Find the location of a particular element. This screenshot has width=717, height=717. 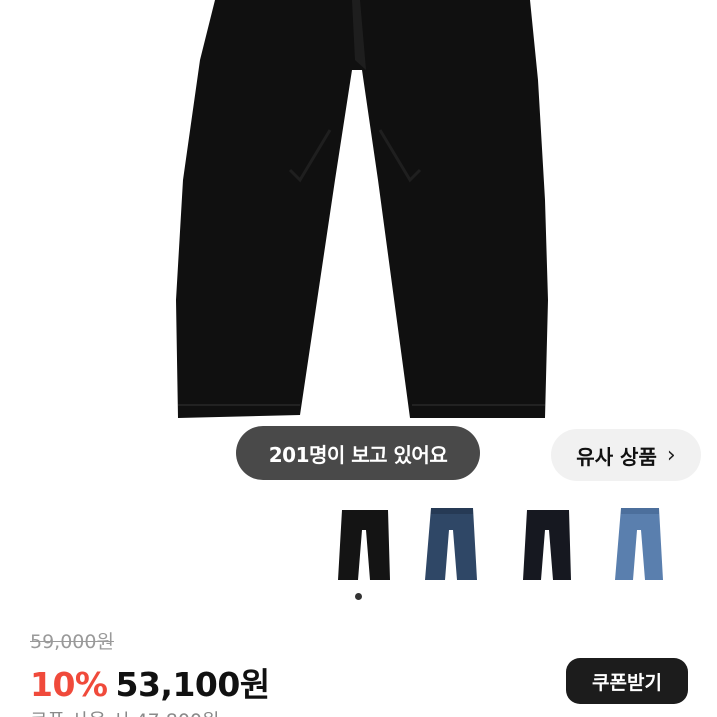

chevron-right-icon: › is located at coordinates (671, 455).